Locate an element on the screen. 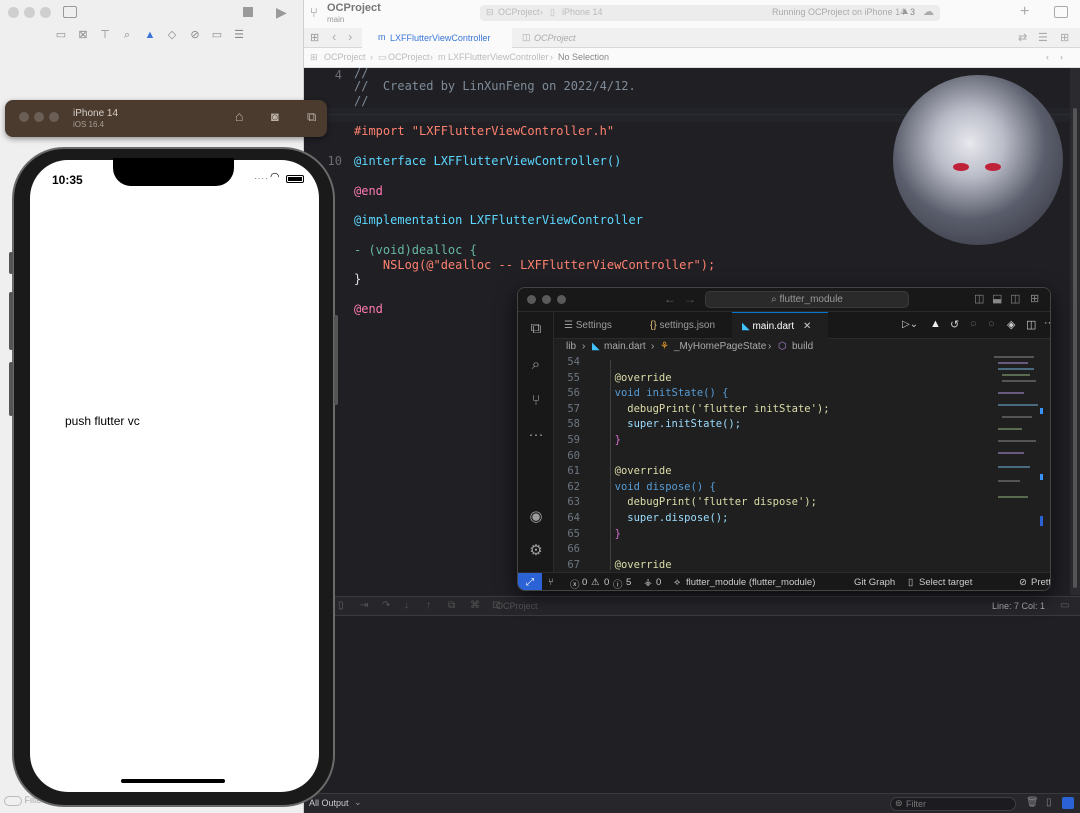 The width and height of the screenshot is (1080, 813). console-filter-input: ⊜ Filter is located at coordinates (953, 804).